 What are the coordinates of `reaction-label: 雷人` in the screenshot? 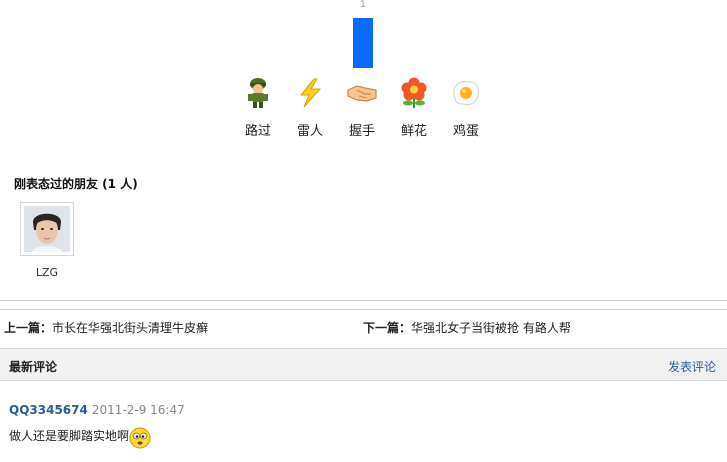 It's located at (309, 131).